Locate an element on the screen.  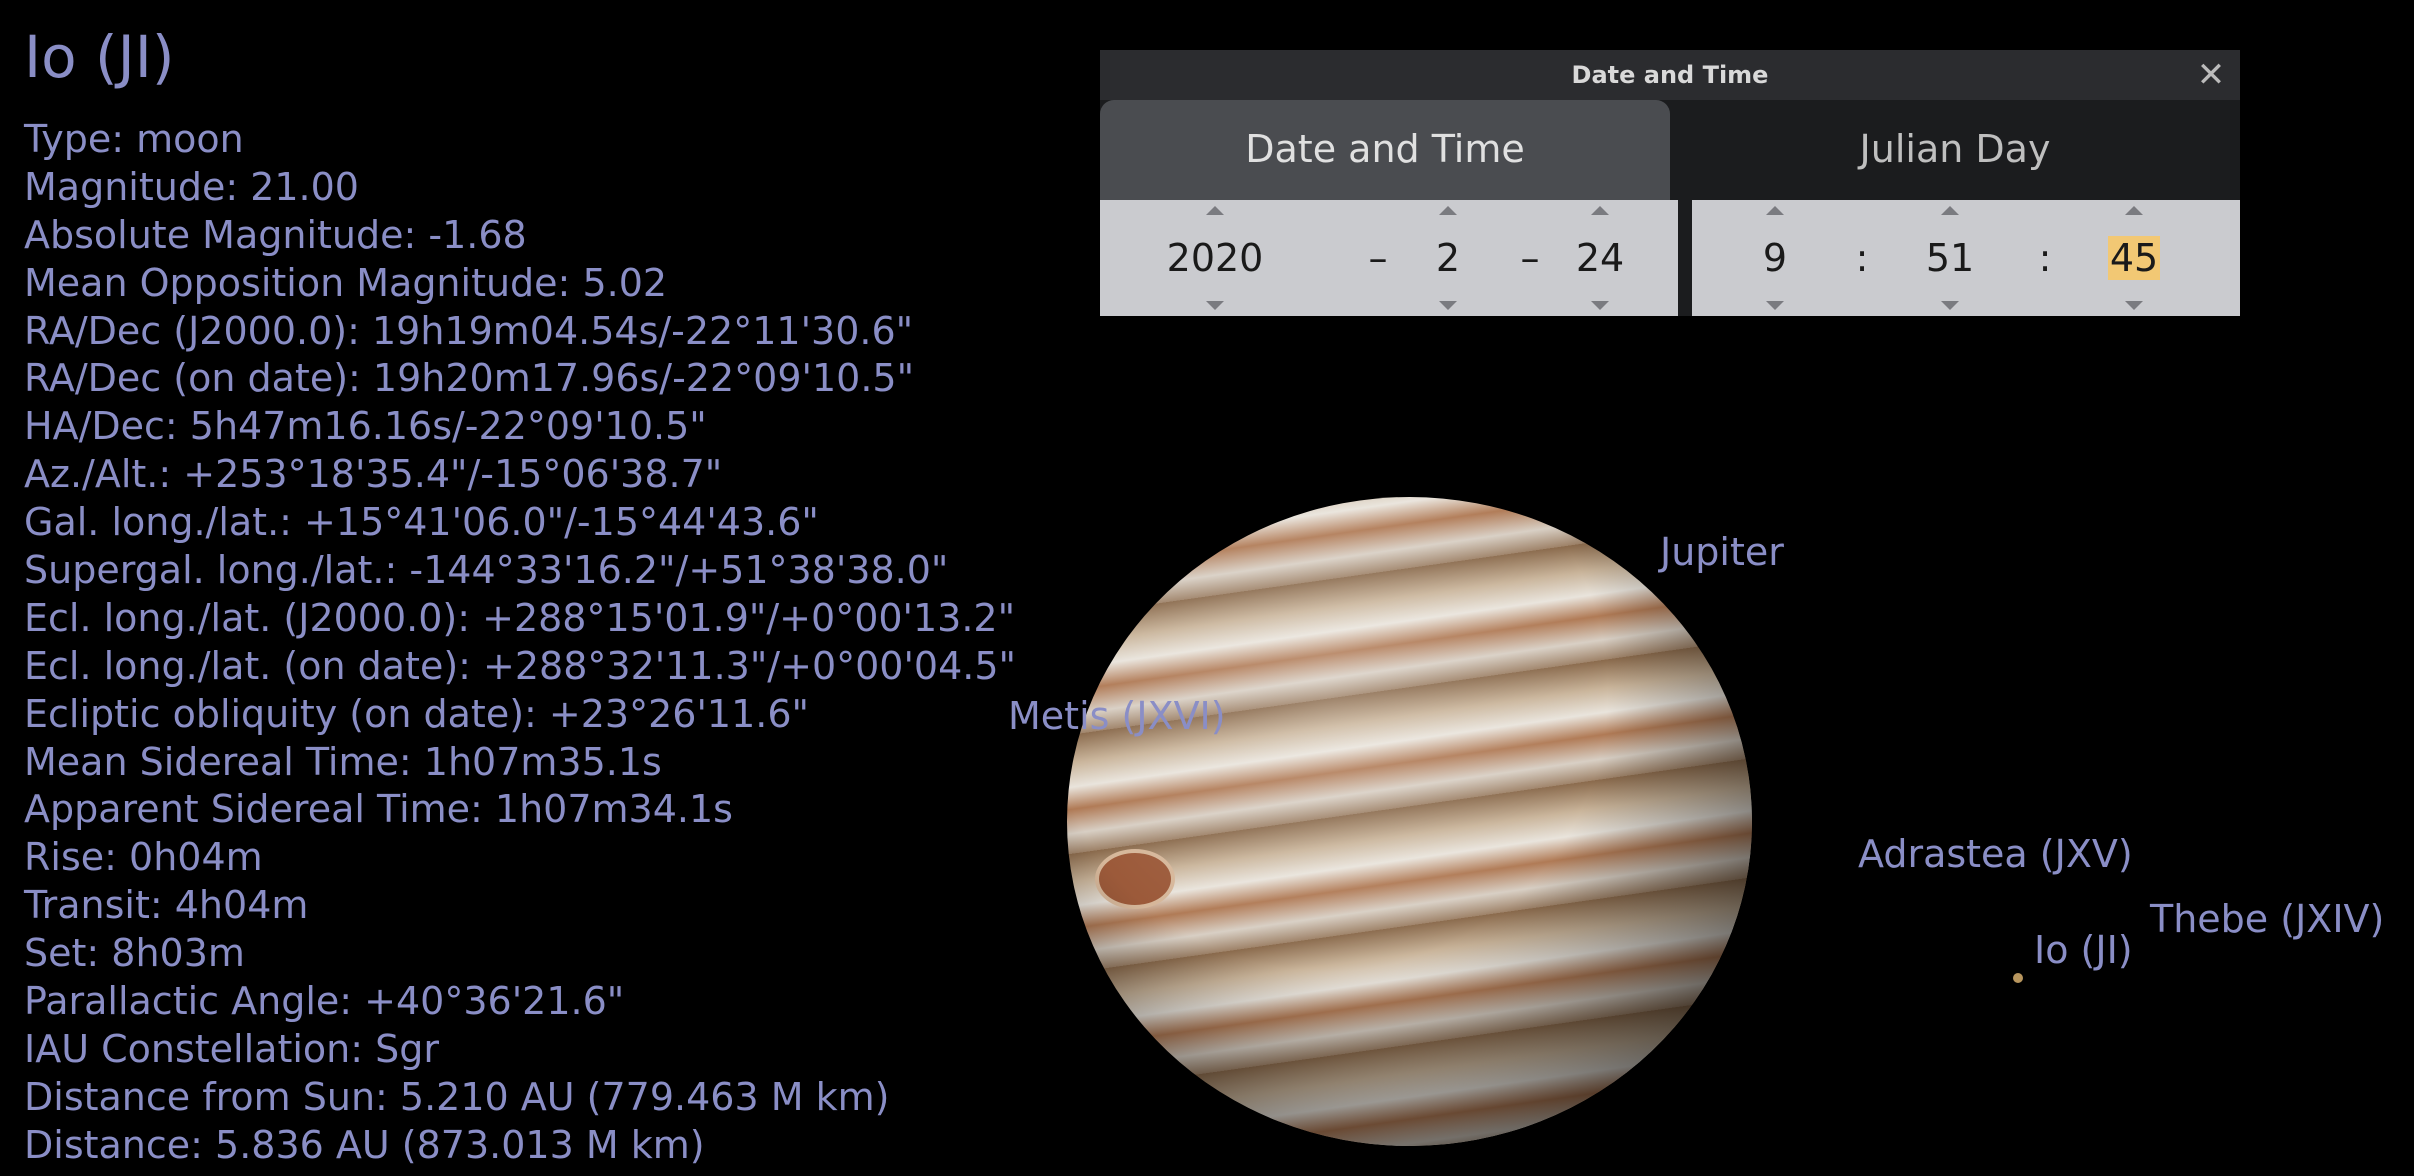
month-spinner: 2 is located at coordinates (1448, 258).